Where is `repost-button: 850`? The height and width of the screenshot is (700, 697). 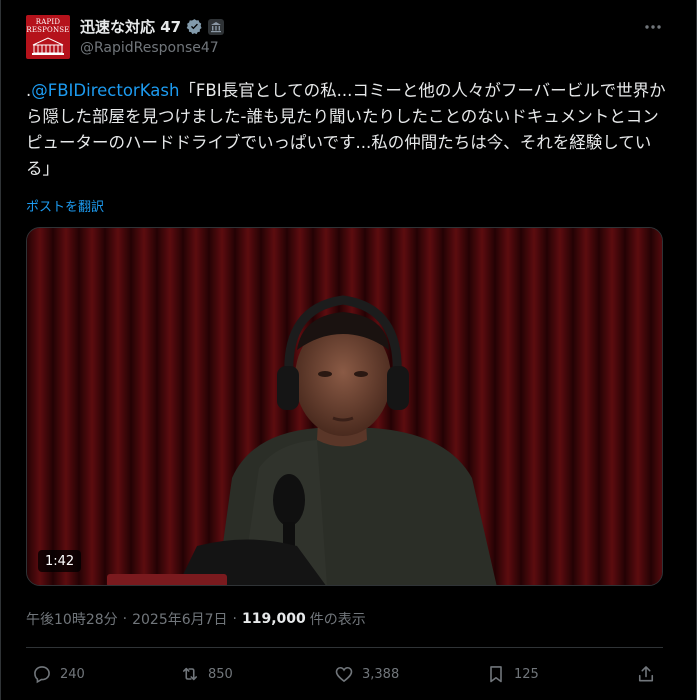 repost-button: 850 is located at coordinates (206, 674).